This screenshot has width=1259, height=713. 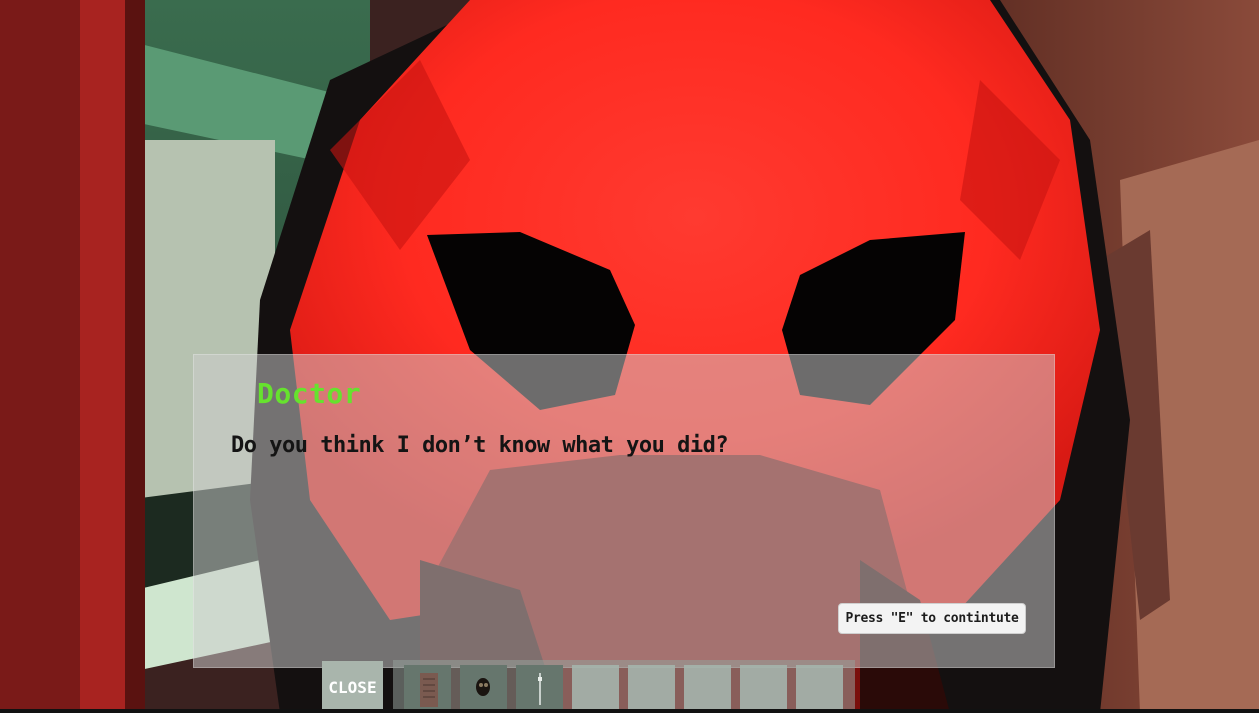 I want to click on speaker-name: Doctor, so click(x=309, y=393).